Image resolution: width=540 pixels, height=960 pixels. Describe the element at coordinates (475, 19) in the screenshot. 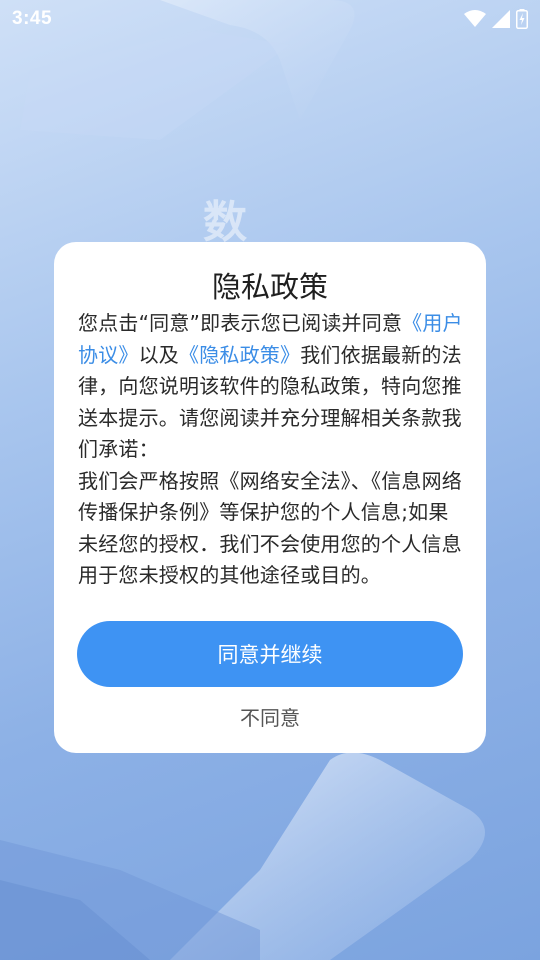

I see `wifi-icon` at that location.